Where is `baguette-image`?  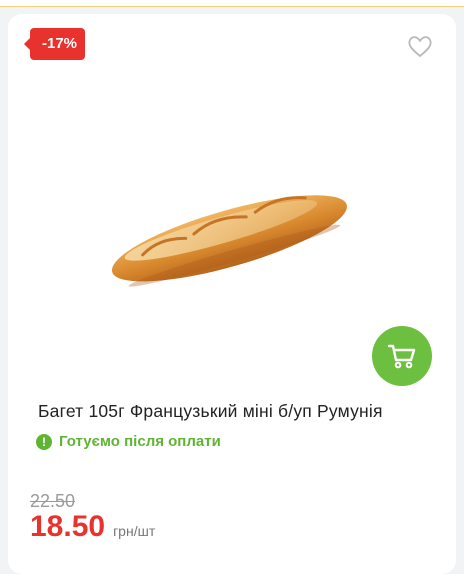 baguette-image is located at coordinates (229, 241).